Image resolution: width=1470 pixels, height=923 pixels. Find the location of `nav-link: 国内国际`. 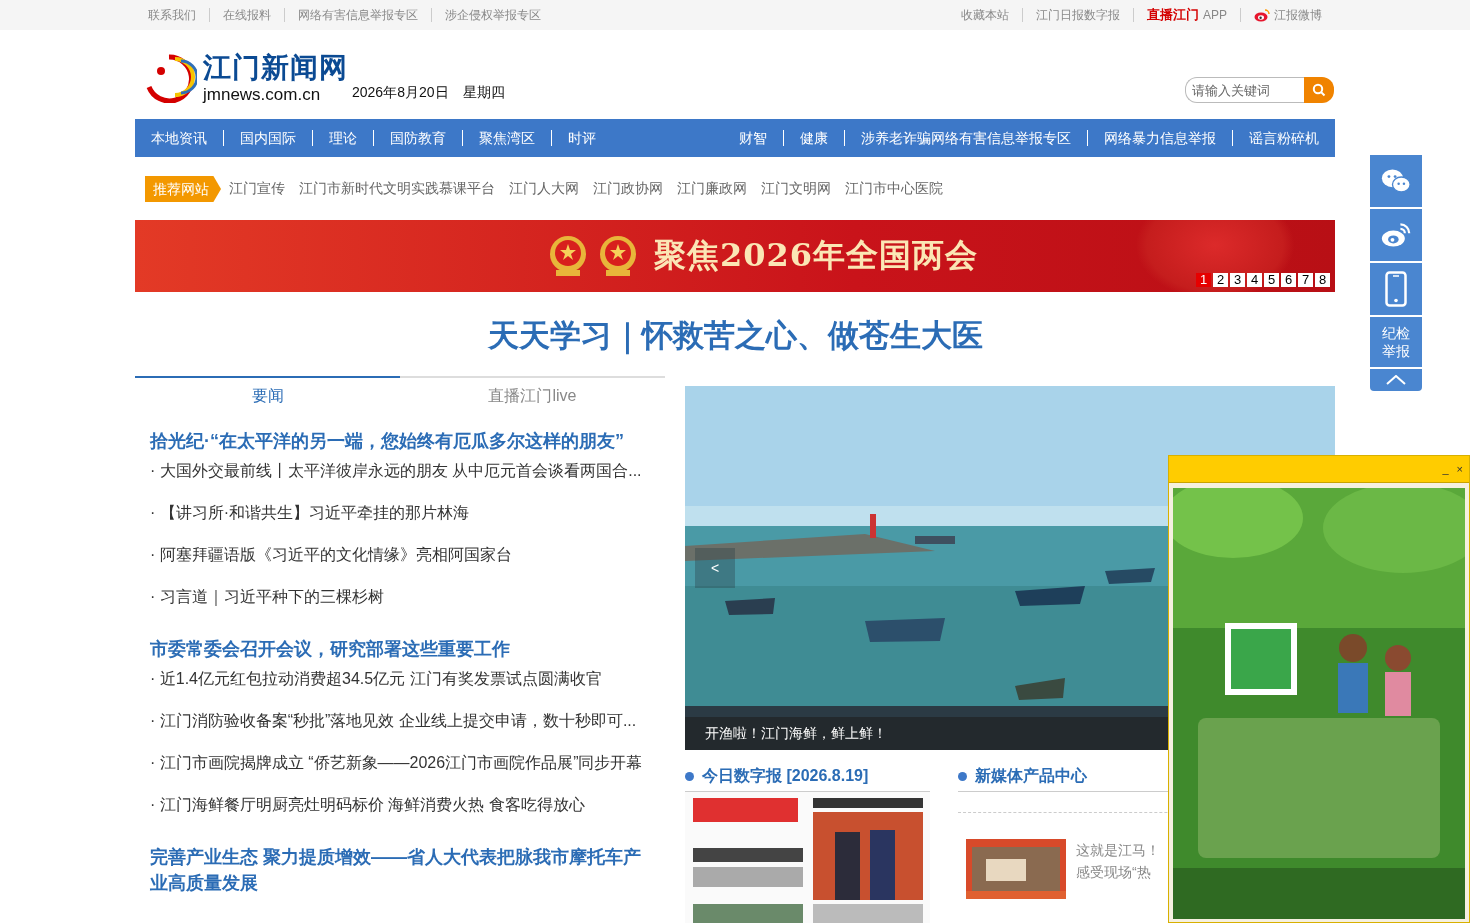

nav-link: 国内国际 is located at coordinates (267, 138).